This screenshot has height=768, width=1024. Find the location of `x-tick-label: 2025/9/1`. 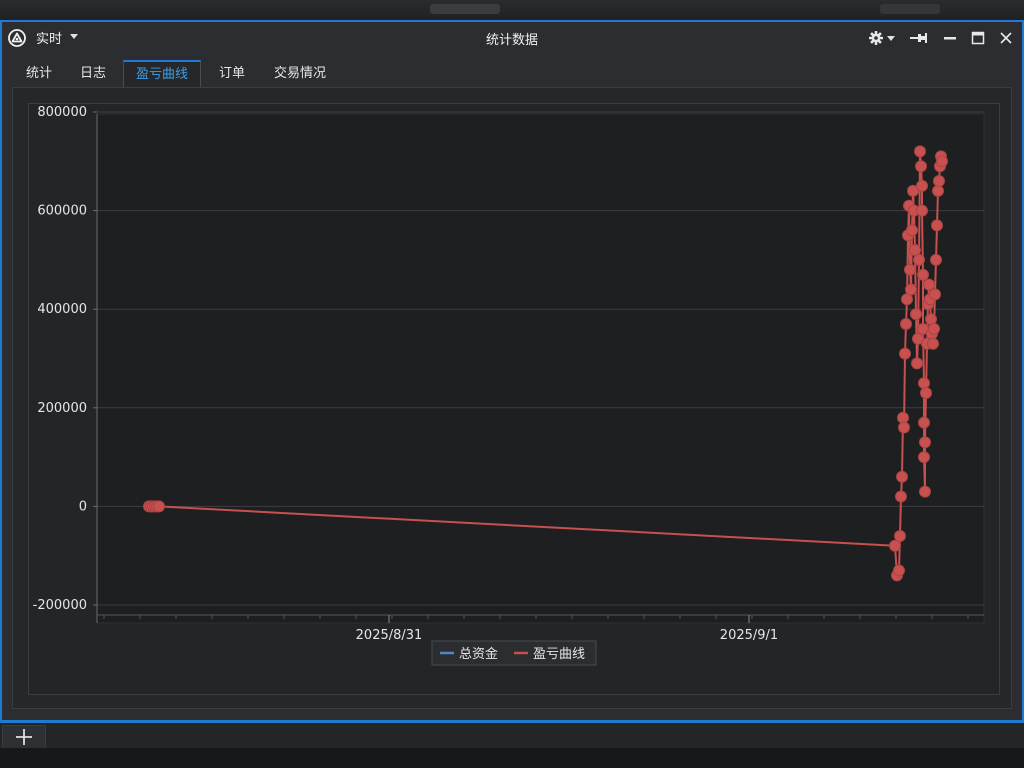

x-tick-label: 2025/9/1 is located at coordinates (749, 635).